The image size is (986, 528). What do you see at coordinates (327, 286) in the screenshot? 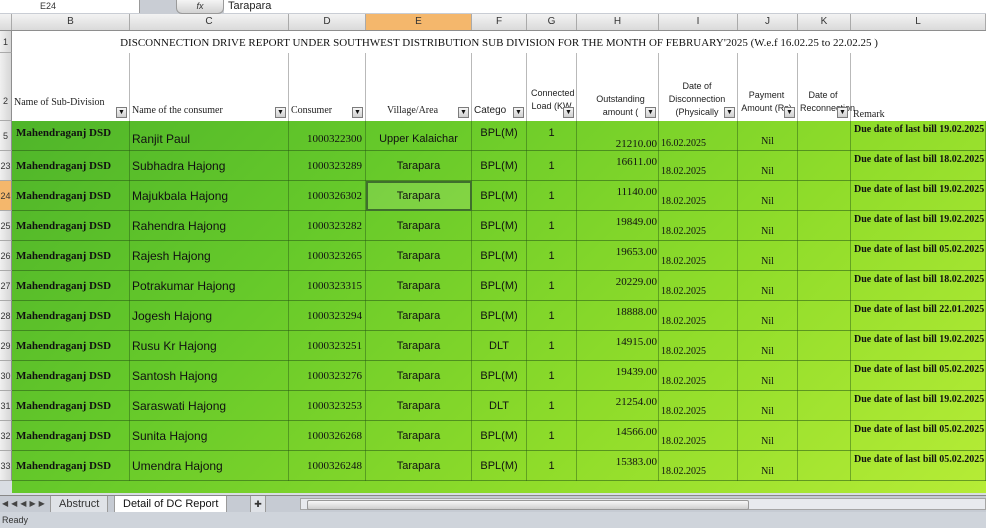
I see `cell-consumer-no: 1000323315` at bounding box center [327, 286].